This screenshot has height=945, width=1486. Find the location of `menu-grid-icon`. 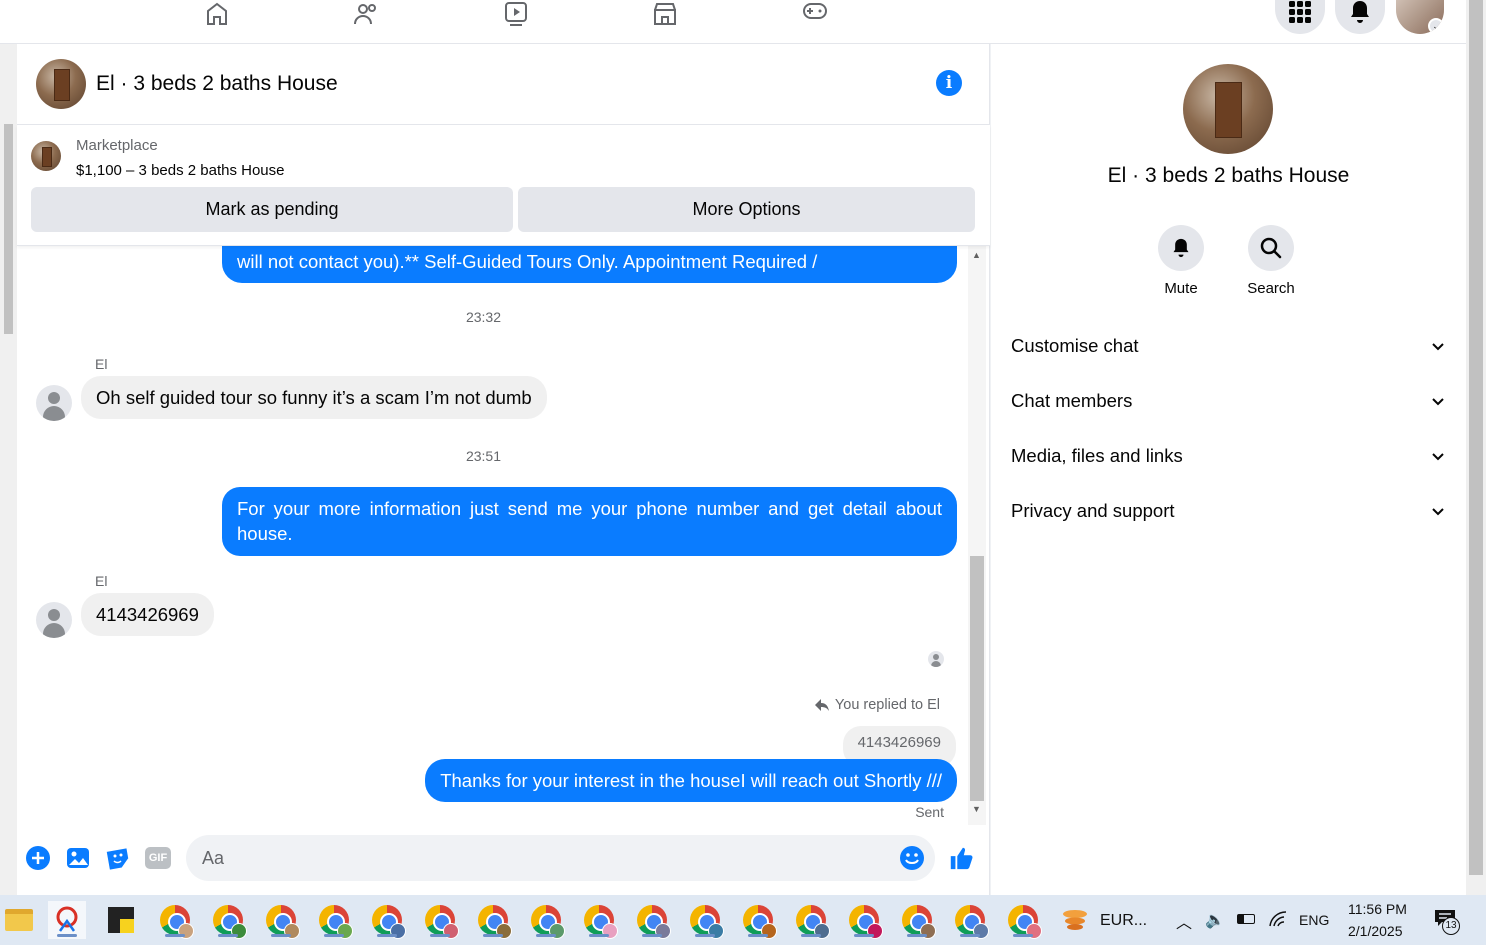

menu-grid-icon is located at coordinates (1300, 17).